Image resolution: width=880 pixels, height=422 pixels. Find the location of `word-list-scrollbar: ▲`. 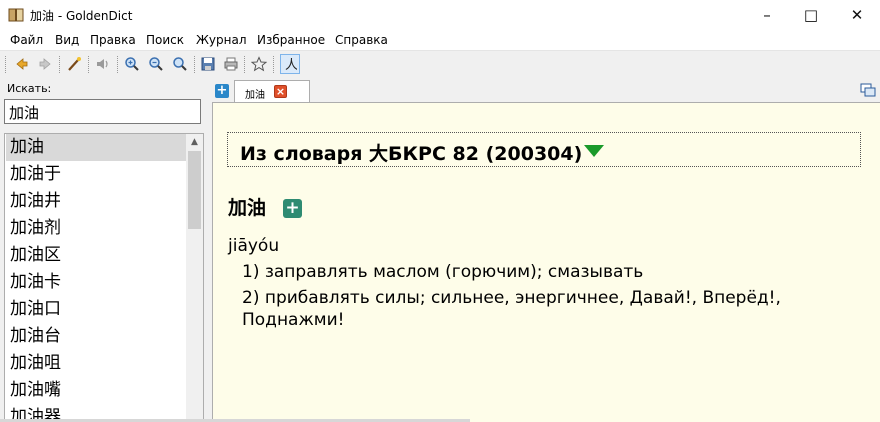

word-list-scrollbar: ▲ is located at coordinates (194, 277).